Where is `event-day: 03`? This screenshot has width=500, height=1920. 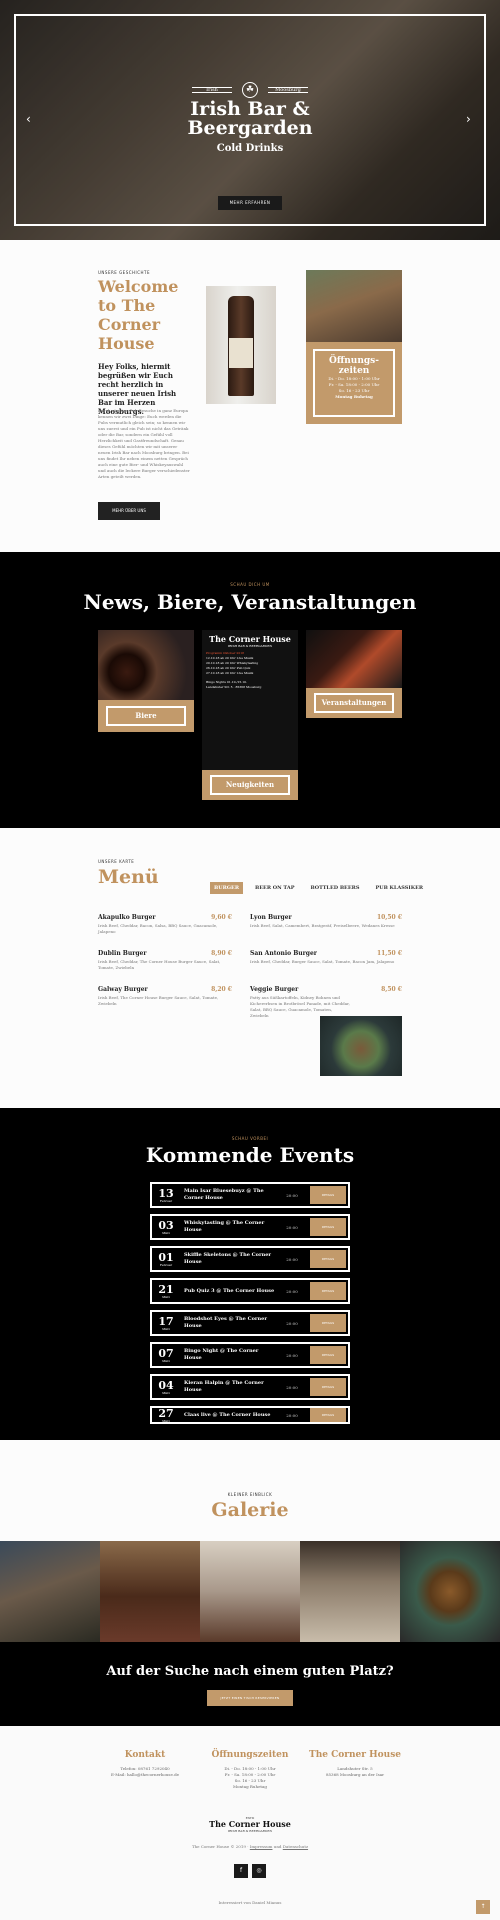 event-day: 03 is located at coordinates (166, 1225).